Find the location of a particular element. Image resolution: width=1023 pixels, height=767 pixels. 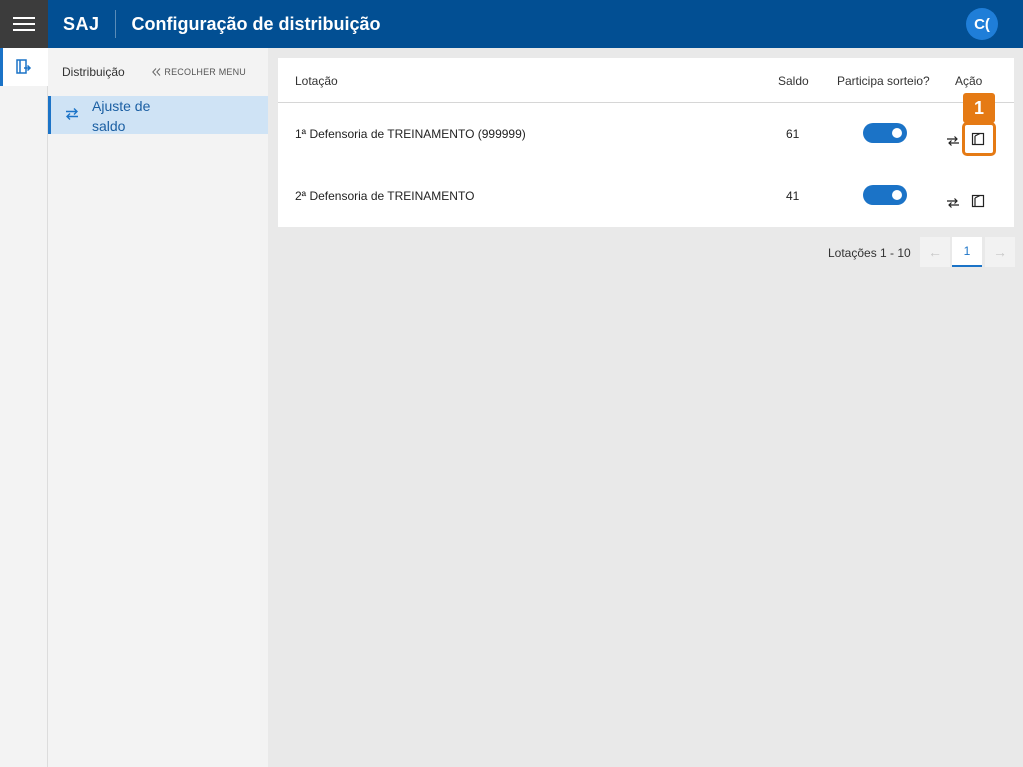

column-header-acao: Ação is located at coordinates (969, 81).